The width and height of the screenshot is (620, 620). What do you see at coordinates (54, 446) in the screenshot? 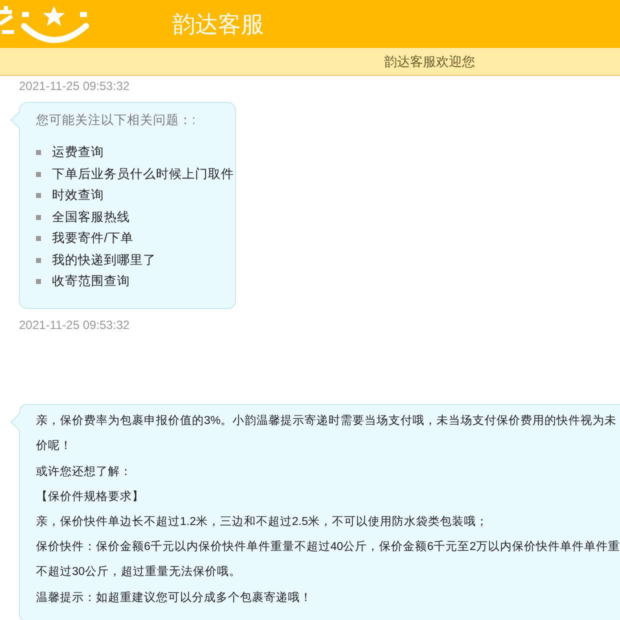
I see `message-line: 价呢！` at bounding box center [54, 446].